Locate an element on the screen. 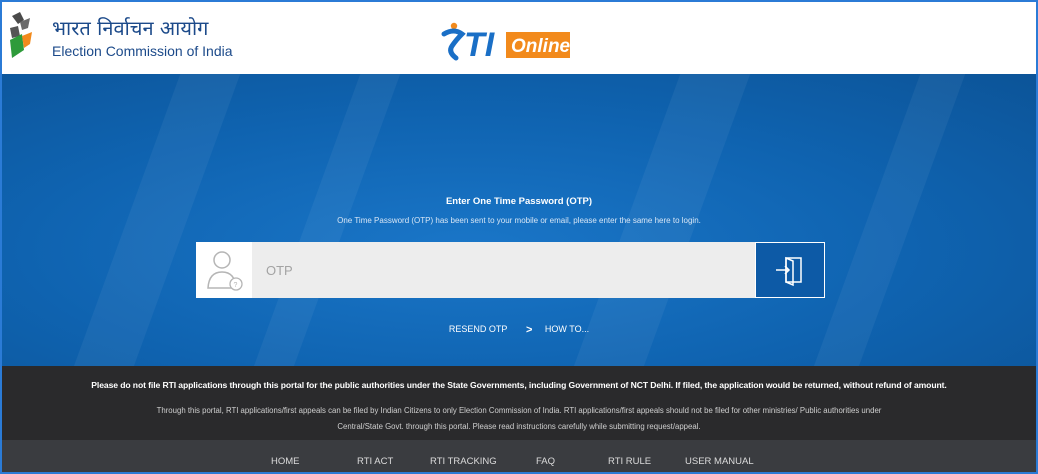  resend-otp-link: RESEND OTP is located at coordinates (478, 329).